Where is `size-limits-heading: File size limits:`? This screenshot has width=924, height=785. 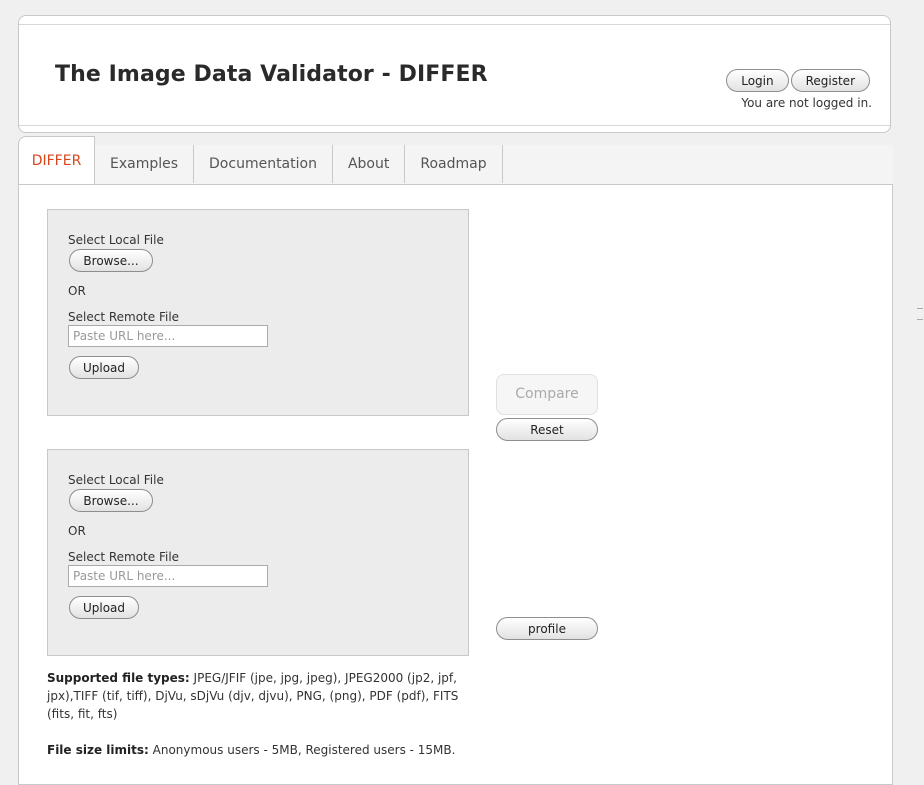
size-limits-heading: File size limits: is located at coordinates (98, 750).